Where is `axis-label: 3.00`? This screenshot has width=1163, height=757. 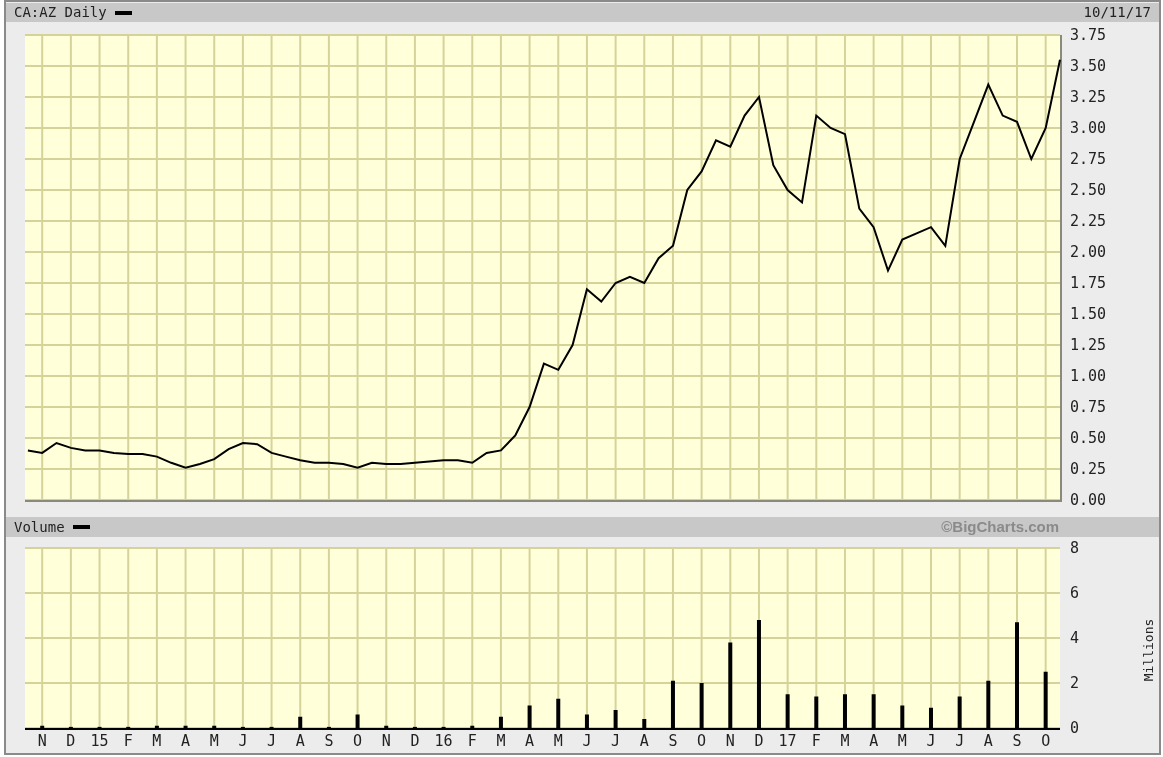
axis-label: 3.00 is located at coordinates (1088, 128).